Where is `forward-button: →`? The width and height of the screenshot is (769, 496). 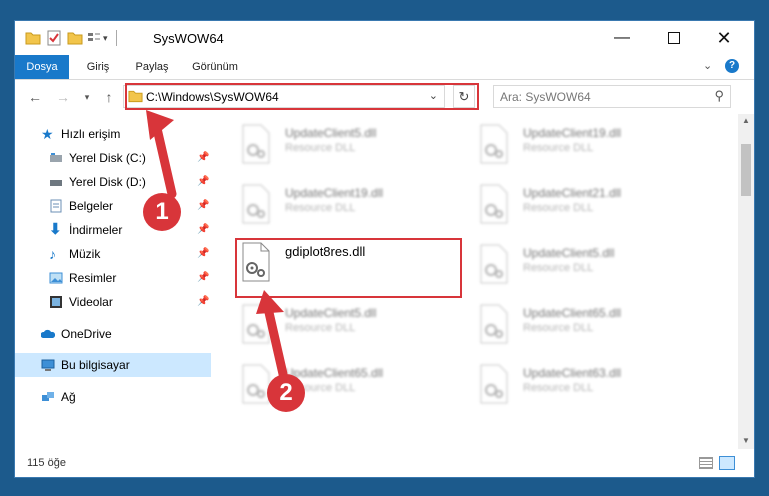
forward-button: → is located at coordinates (63, 97).